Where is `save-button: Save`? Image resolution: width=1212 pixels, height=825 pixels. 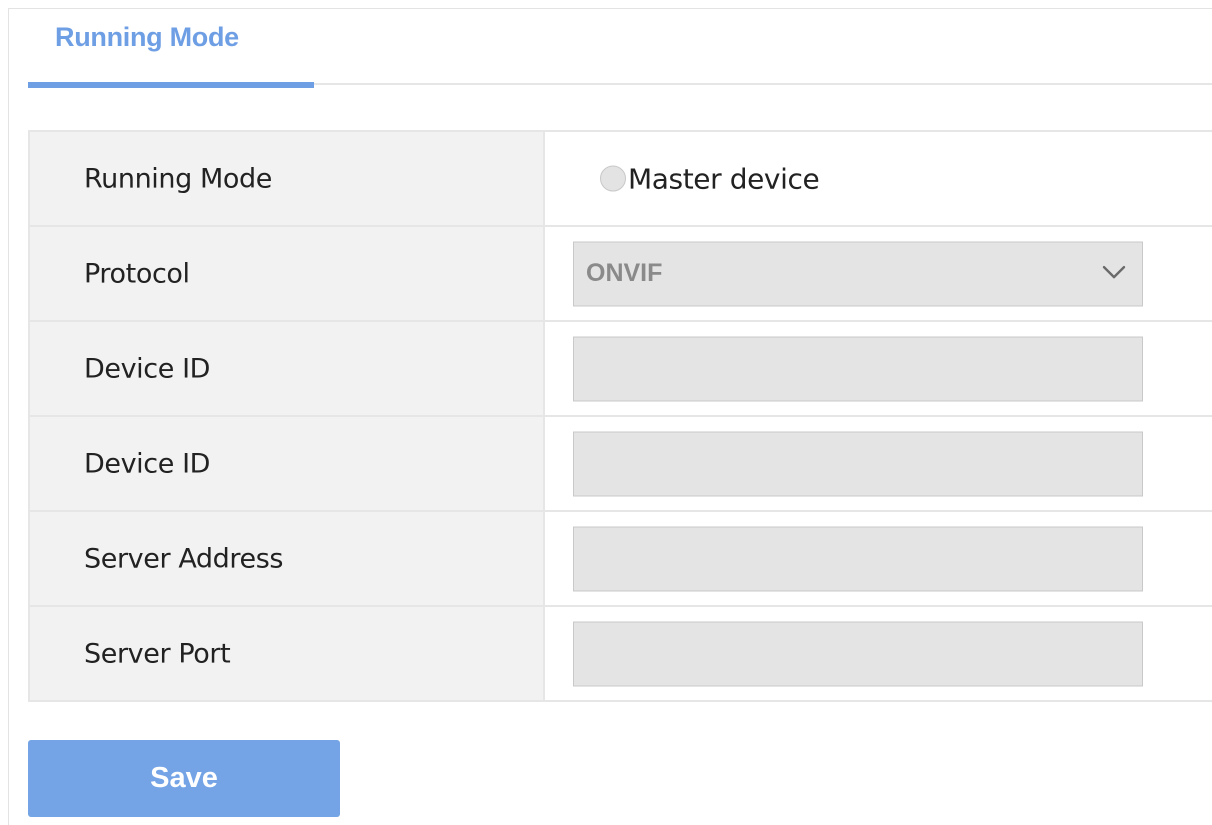
save-button: Save is located at coordinates (184, 778).